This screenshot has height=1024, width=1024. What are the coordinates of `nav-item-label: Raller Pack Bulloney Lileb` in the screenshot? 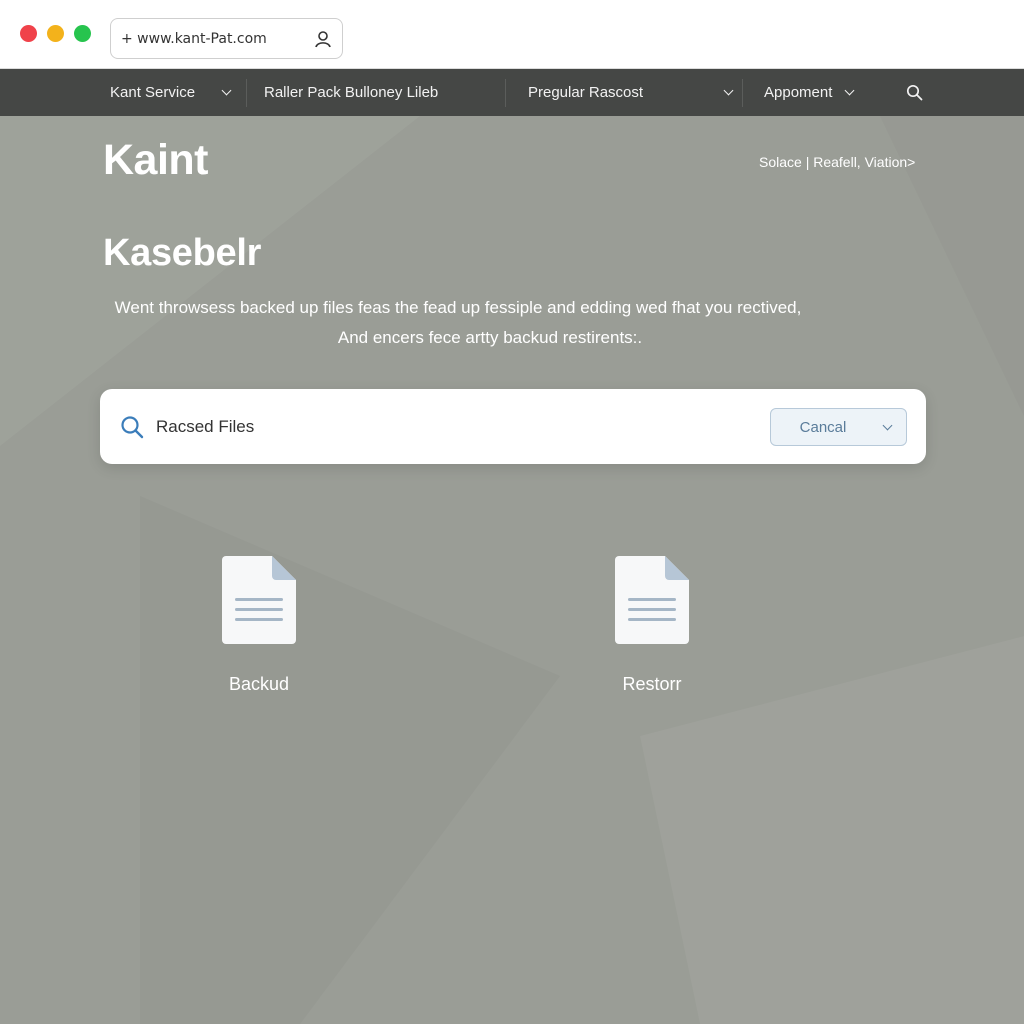 It's located at (351, 92).